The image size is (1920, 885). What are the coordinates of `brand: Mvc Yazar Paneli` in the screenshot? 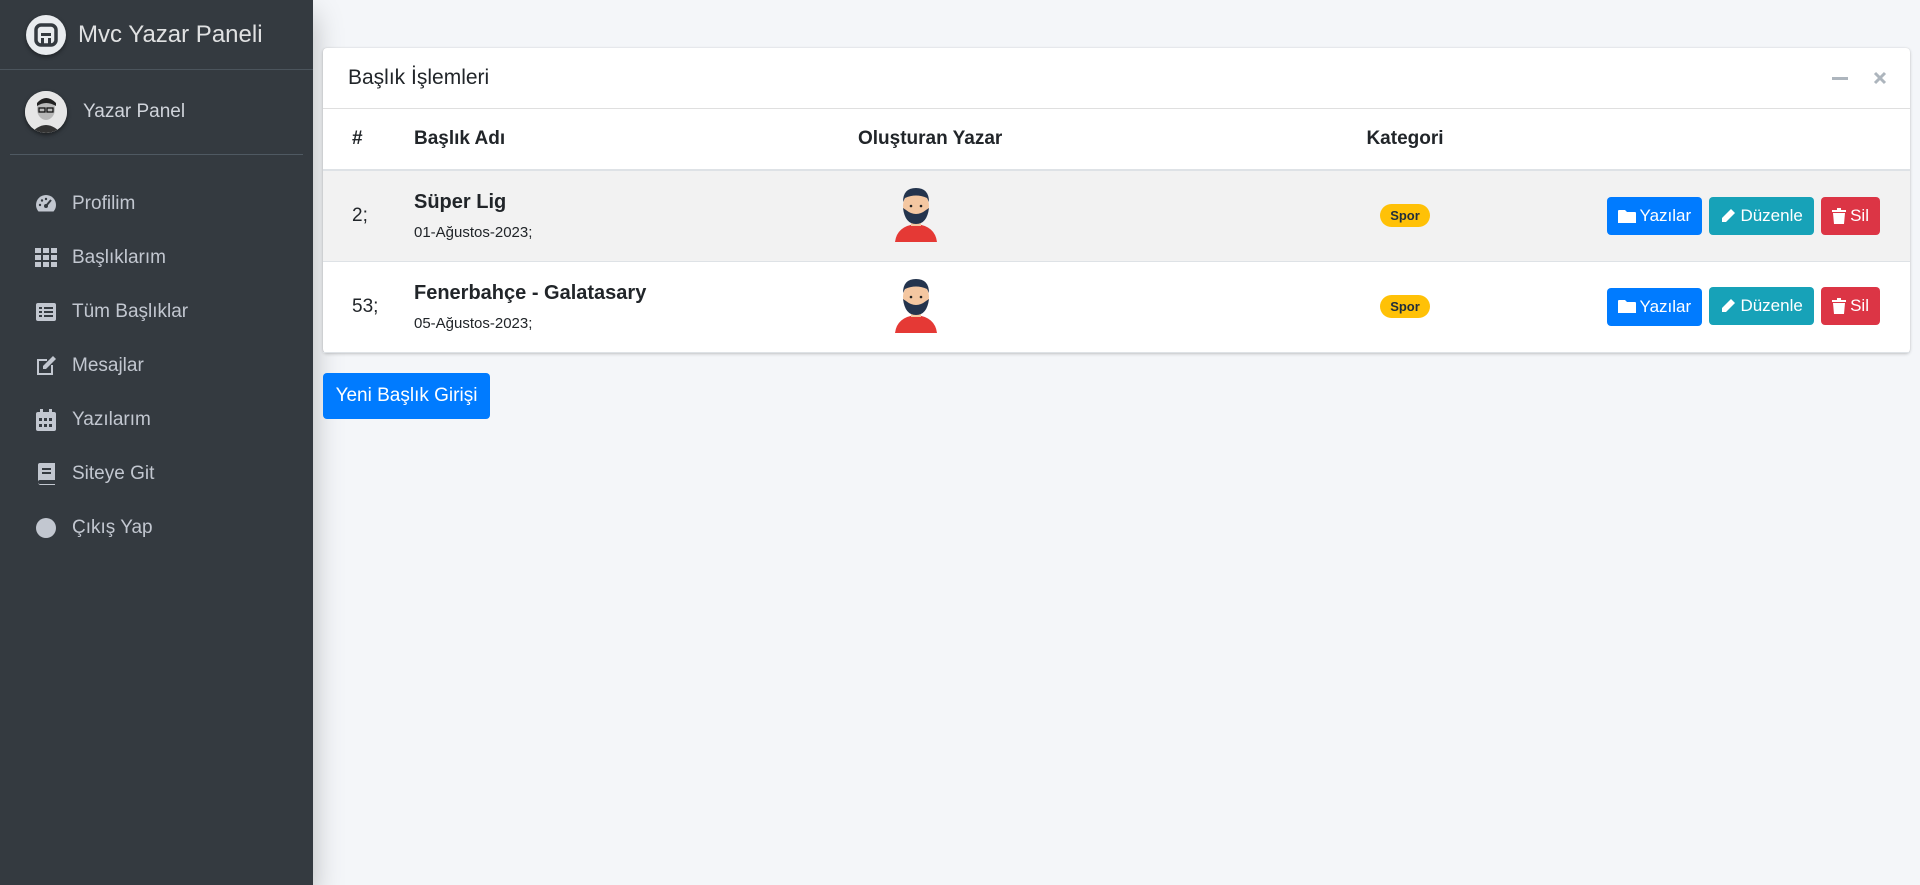 It's located at (156, 35).